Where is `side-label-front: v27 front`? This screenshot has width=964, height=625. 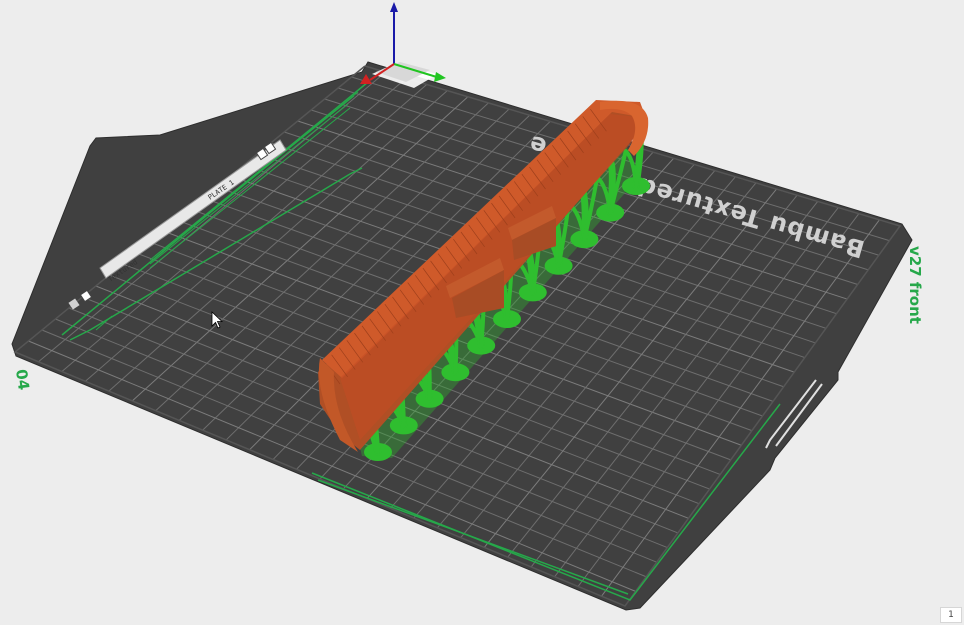
side-label-front: v27 front is located at coordinates (915, 285).